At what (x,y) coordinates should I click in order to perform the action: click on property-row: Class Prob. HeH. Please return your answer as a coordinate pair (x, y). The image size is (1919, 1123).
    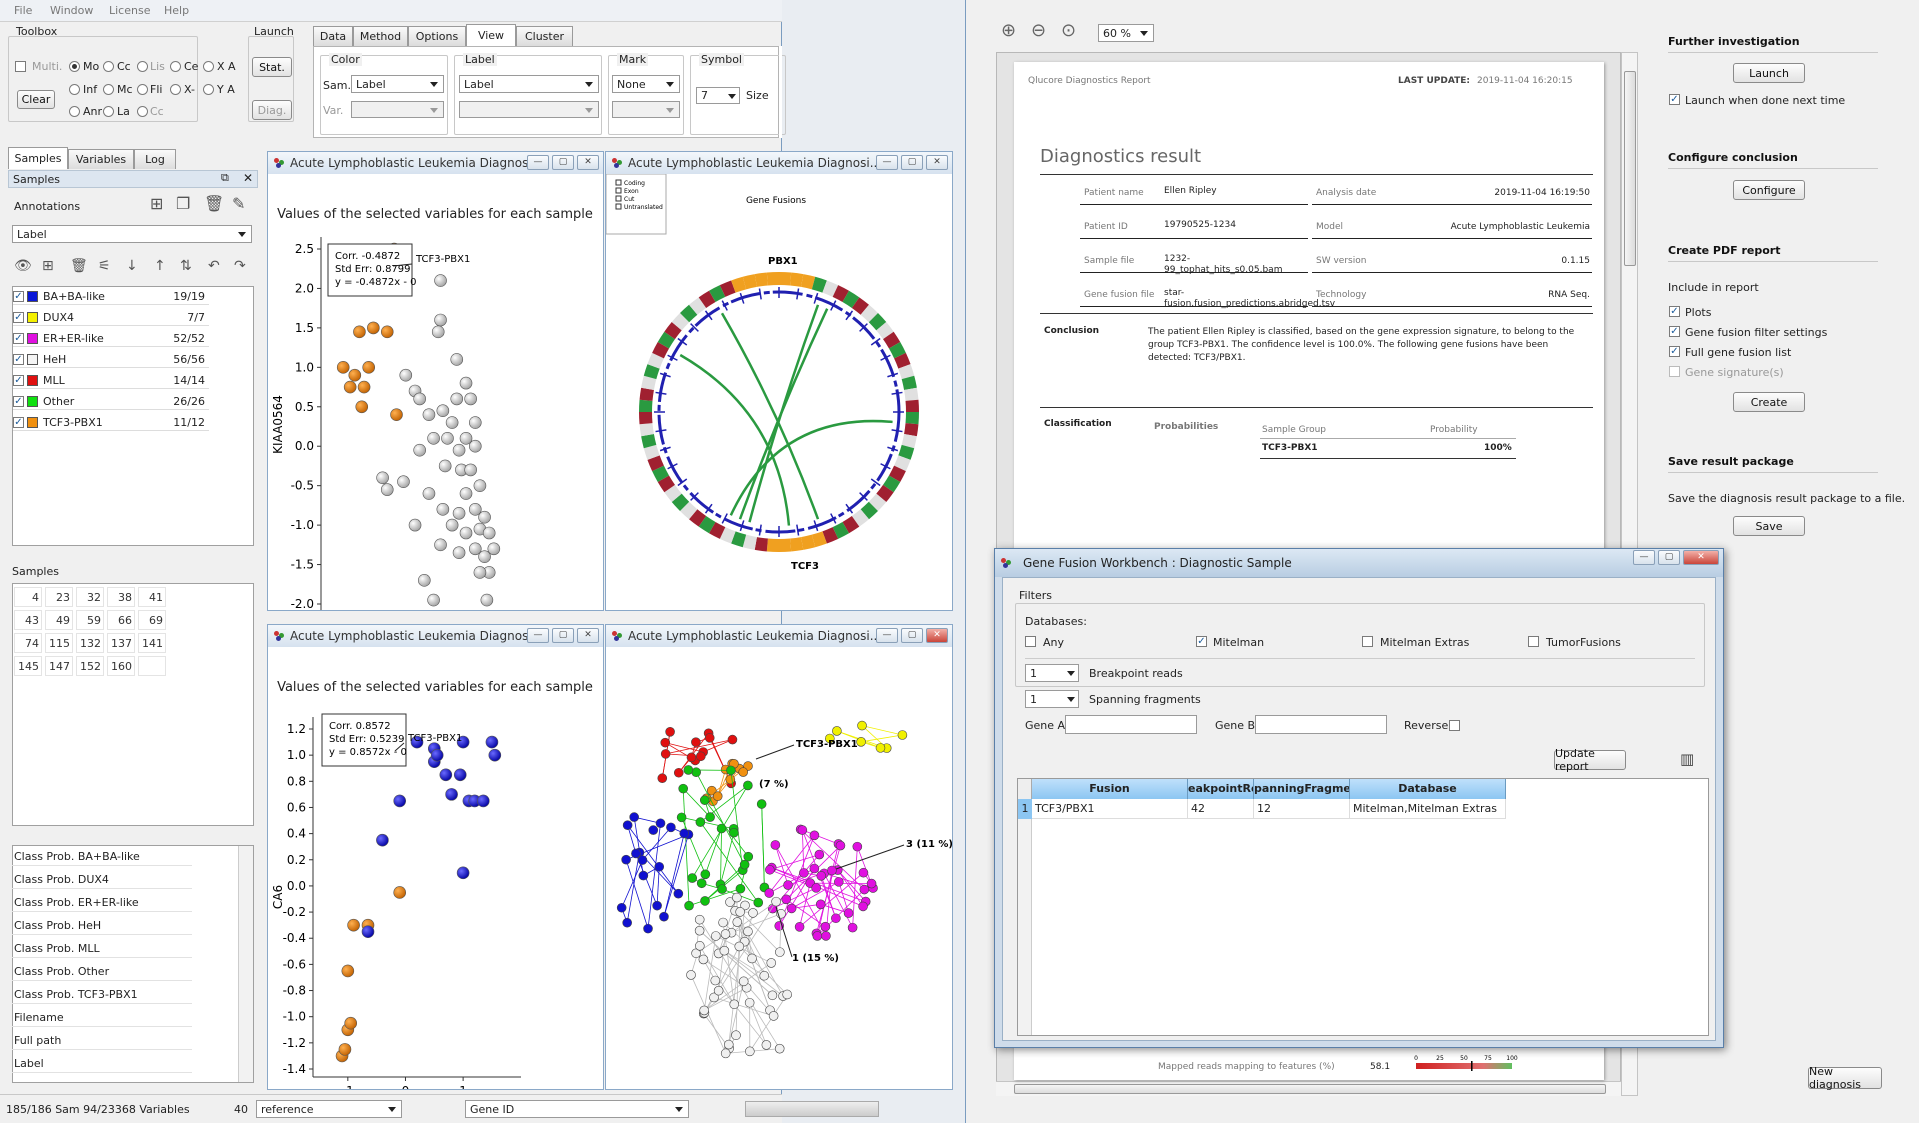
    Looking at the image, I should click on (102, 925).